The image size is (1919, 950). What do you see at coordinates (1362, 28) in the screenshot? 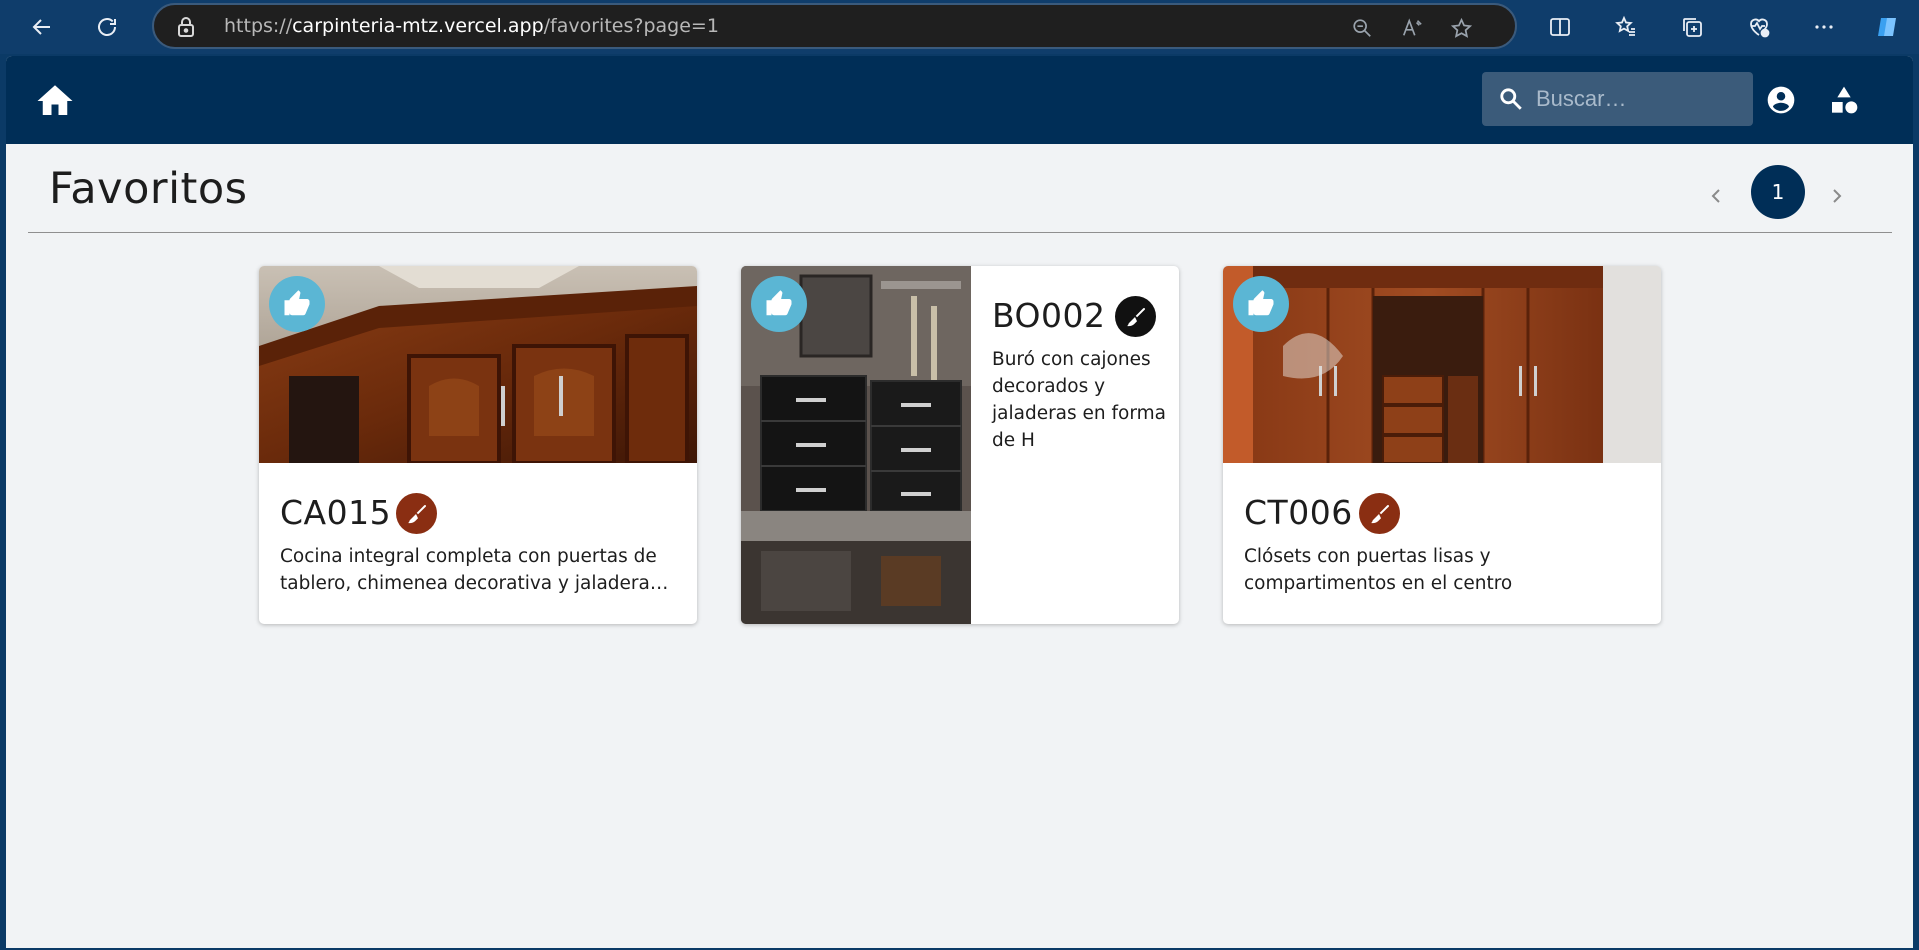
I see `zoom-out-icon` at bounding box center [1362, 28].